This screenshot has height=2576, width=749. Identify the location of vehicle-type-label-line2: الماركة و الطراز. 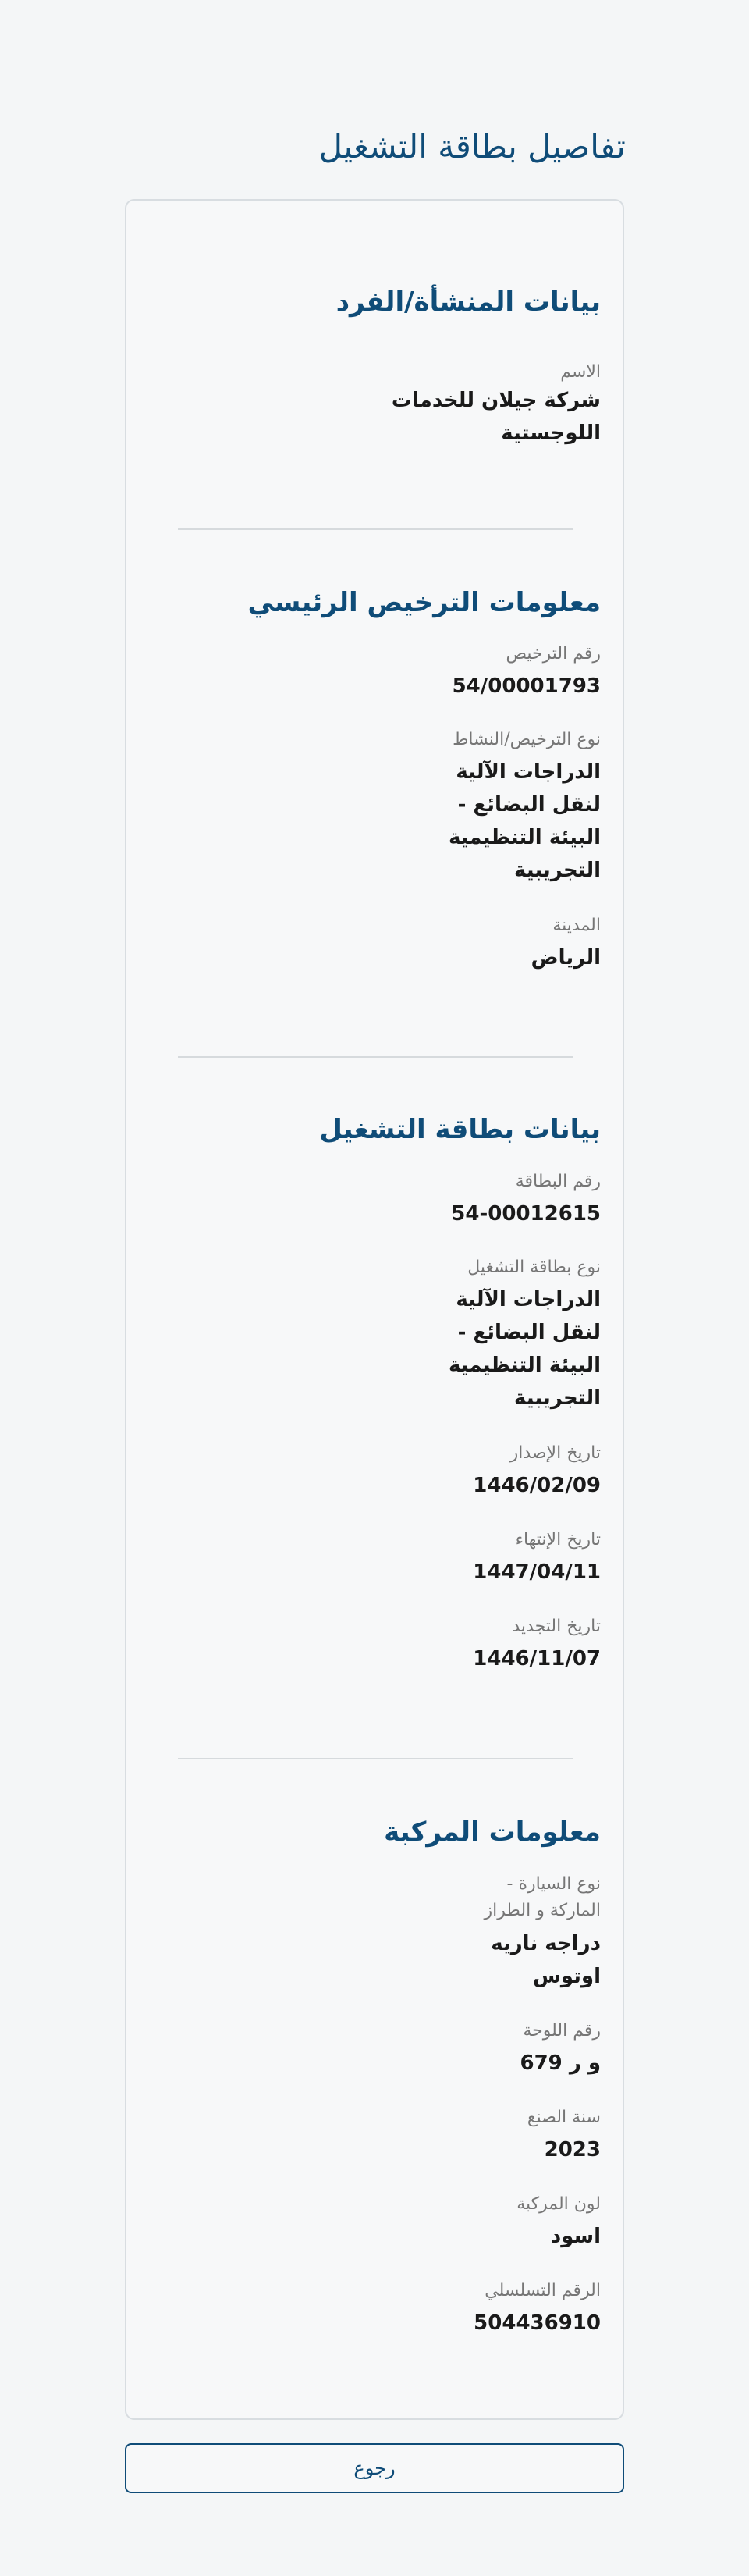
(542, 1910).